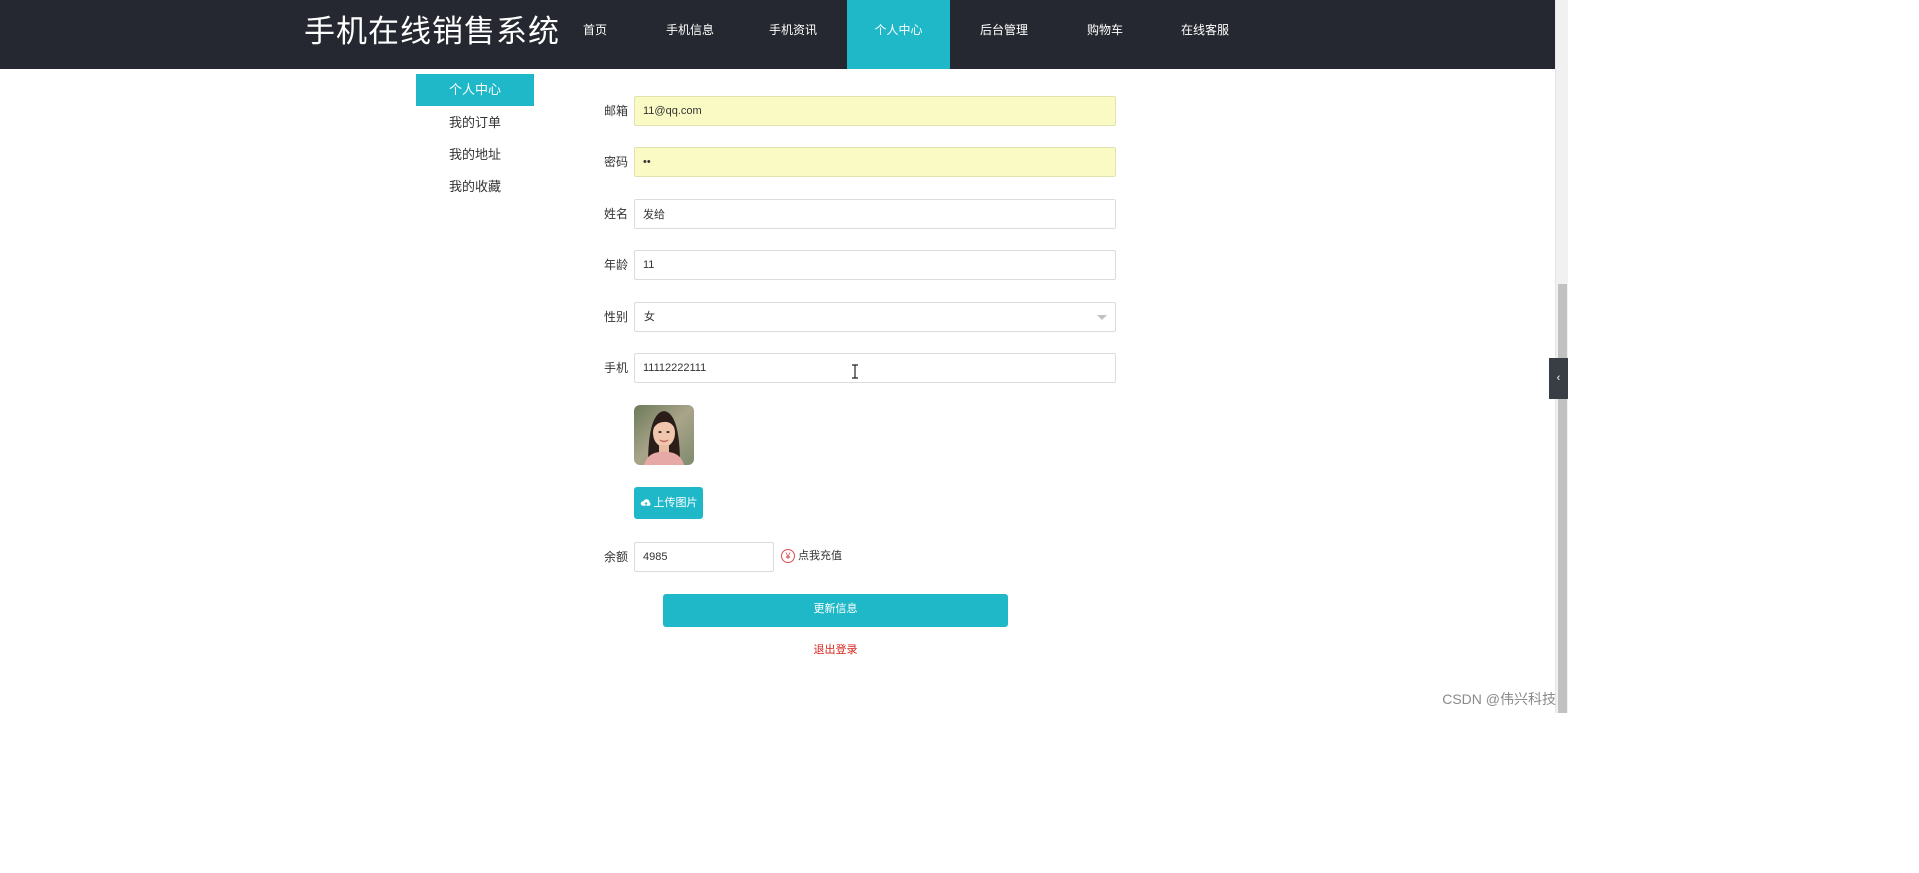  What do you see at coordinates (898, 34) in the screenshot?
I see `nav-personal-center: 个人中心` at bounding box center [898, 34].